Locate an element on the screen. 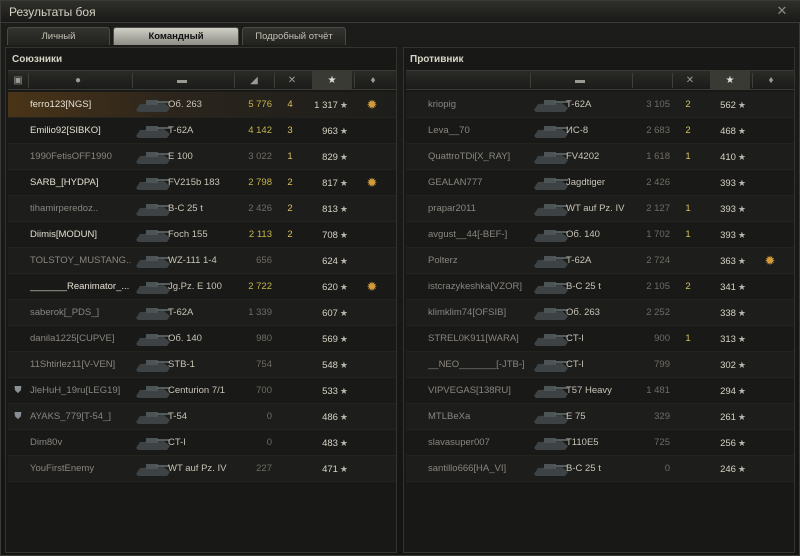 The image size is (800, 556). tab-personal-result: Личный результат is located at coordinates (58, 43).